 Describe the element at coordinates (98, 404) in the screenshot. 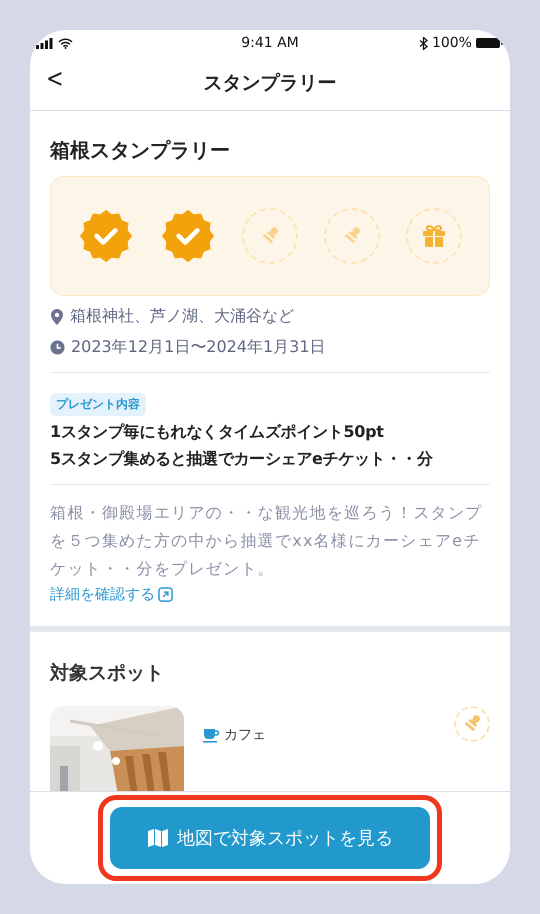

I see `present-tag: プレゼント内容` at that location.